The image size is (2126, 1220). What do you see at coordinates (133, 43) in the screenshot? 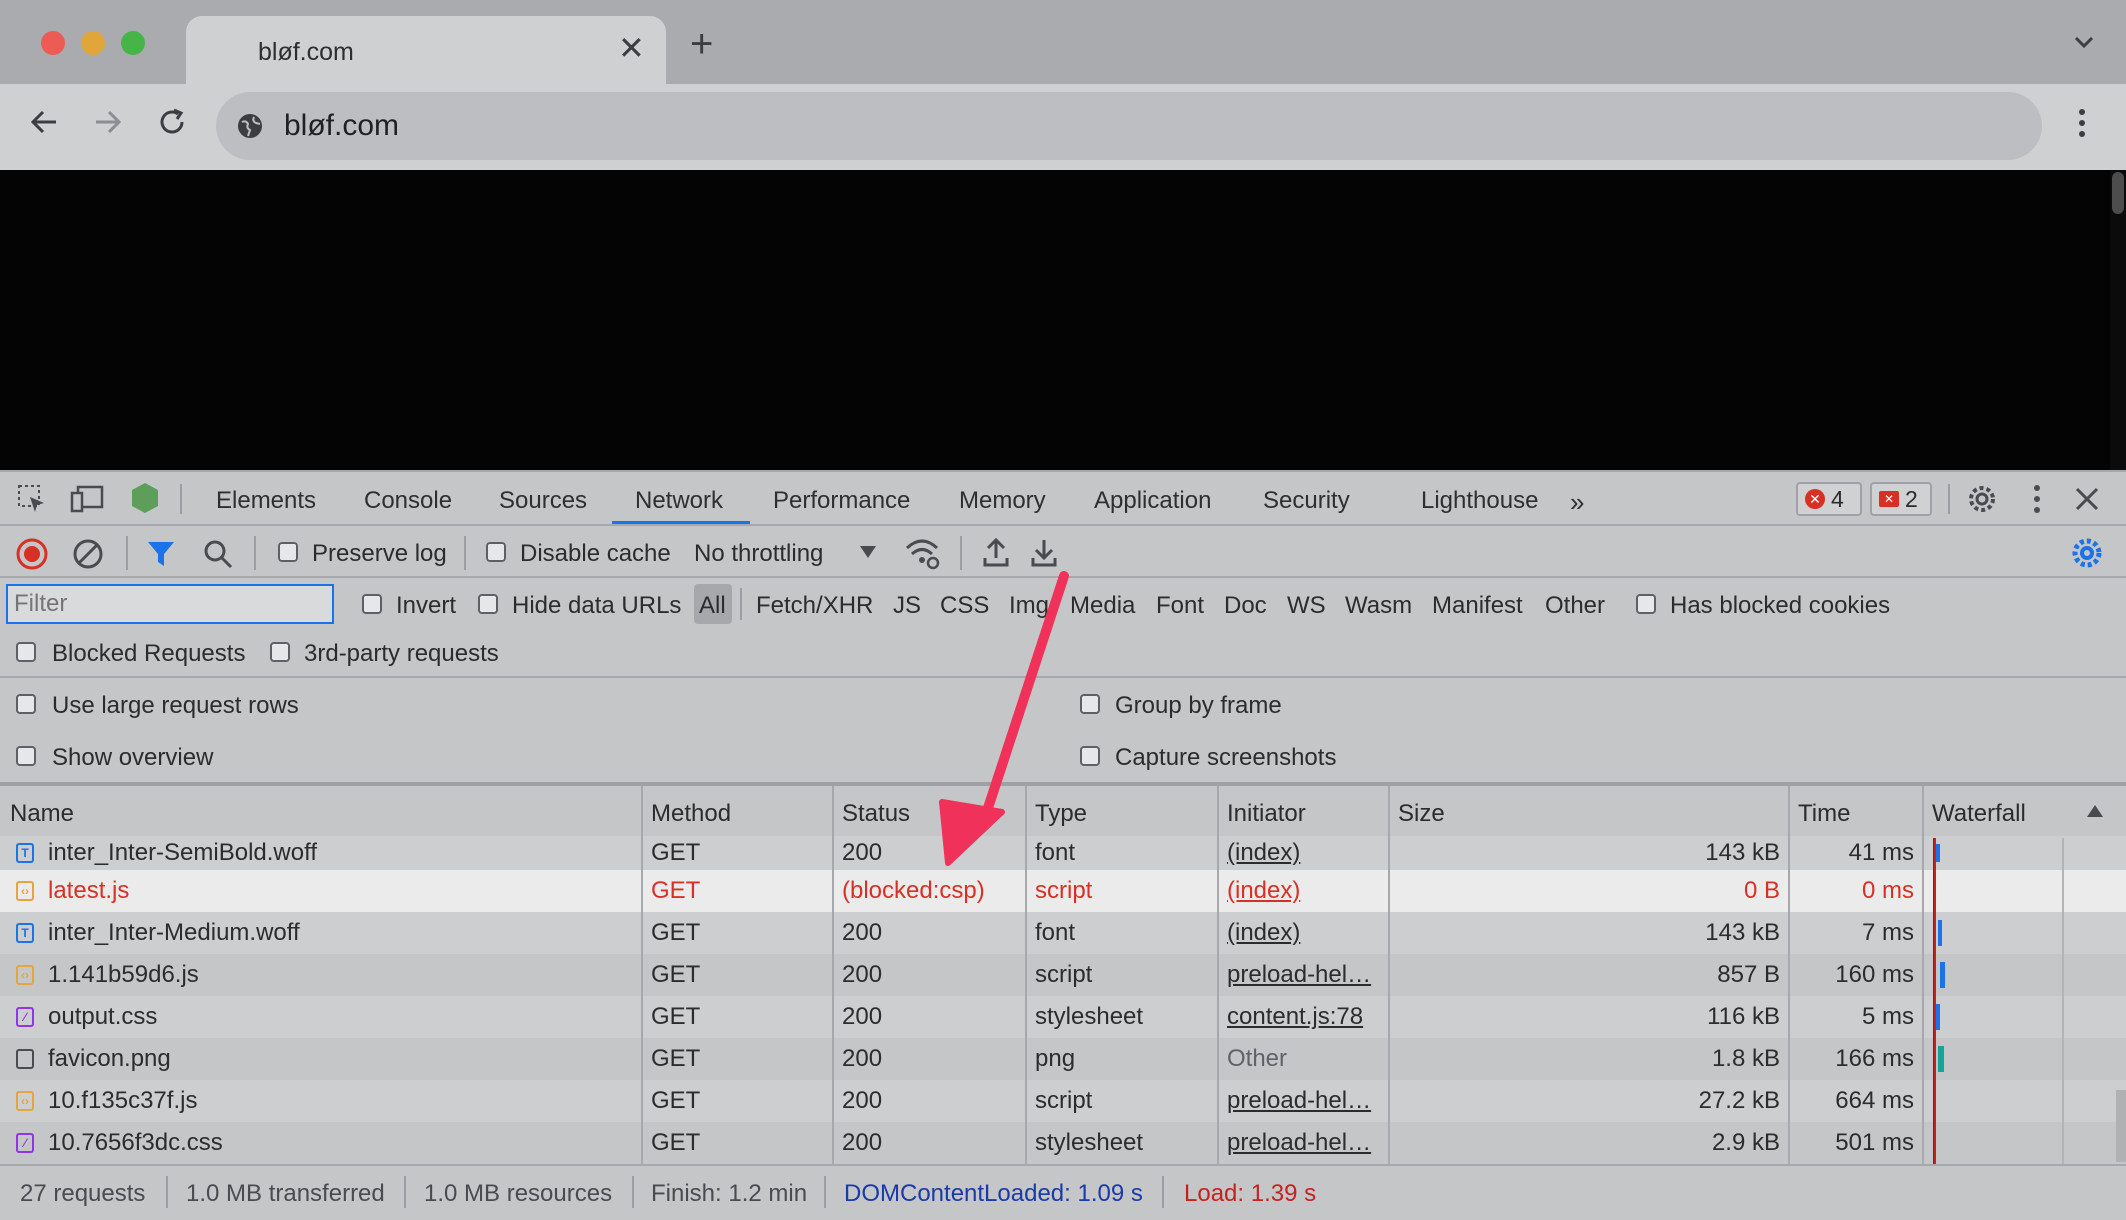
I see `zoom-window-button` at bounding box center [133, 43].